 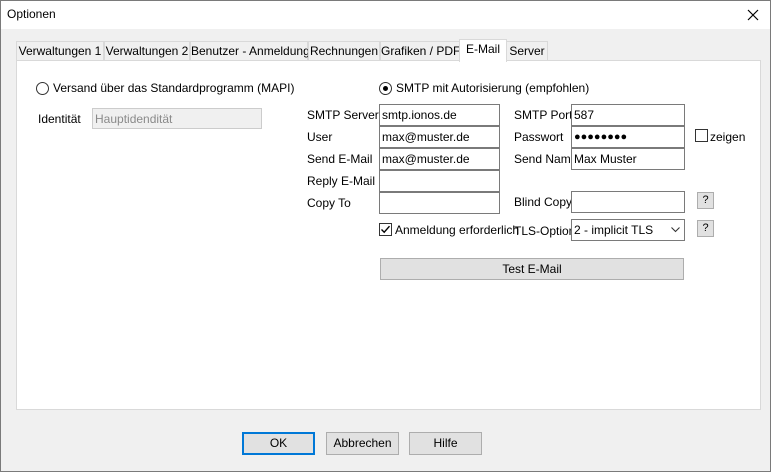 I want to click on send-email-input: max@muster.de, so click(x=439, y=159).